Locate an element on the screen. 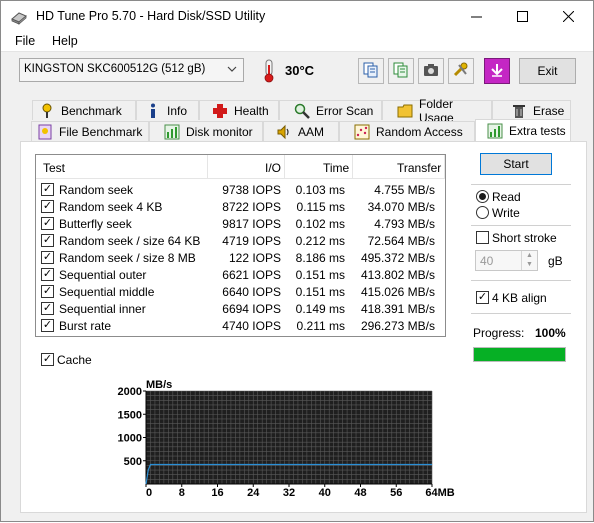 This screenshot has height=523, width=594. y-tick-label: 1500 is located at coordinates (130, 415).